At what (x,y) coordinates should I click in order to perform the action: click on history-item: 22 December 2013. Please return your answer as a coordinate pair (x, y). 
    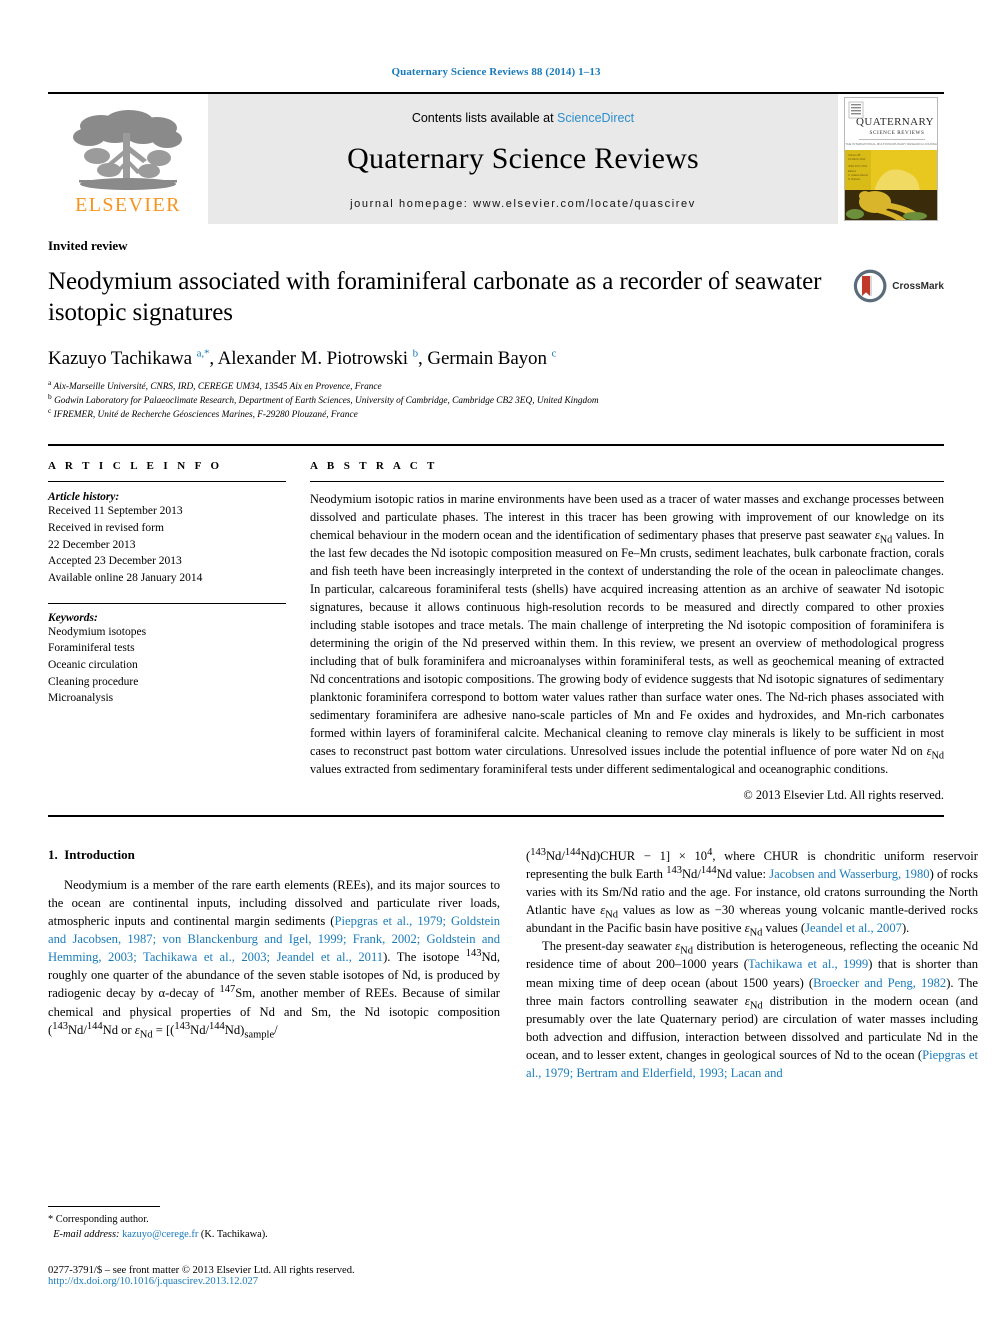
    Looking at the image, I should click on (92, 544).